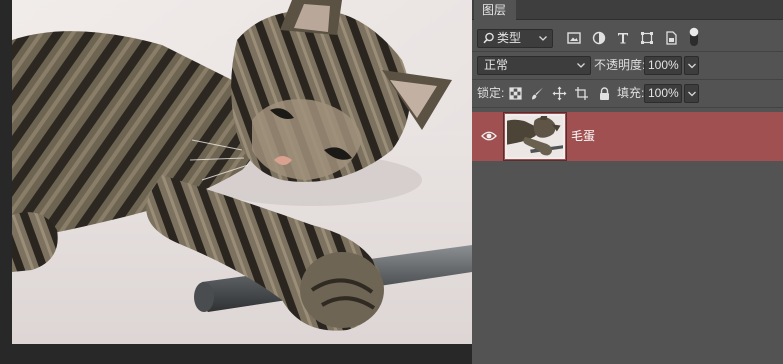  What do you see at coordinates (620, 65) in the screenshot?
I see `opacity-label: 不透明度:` at bounding box center [620, 65].